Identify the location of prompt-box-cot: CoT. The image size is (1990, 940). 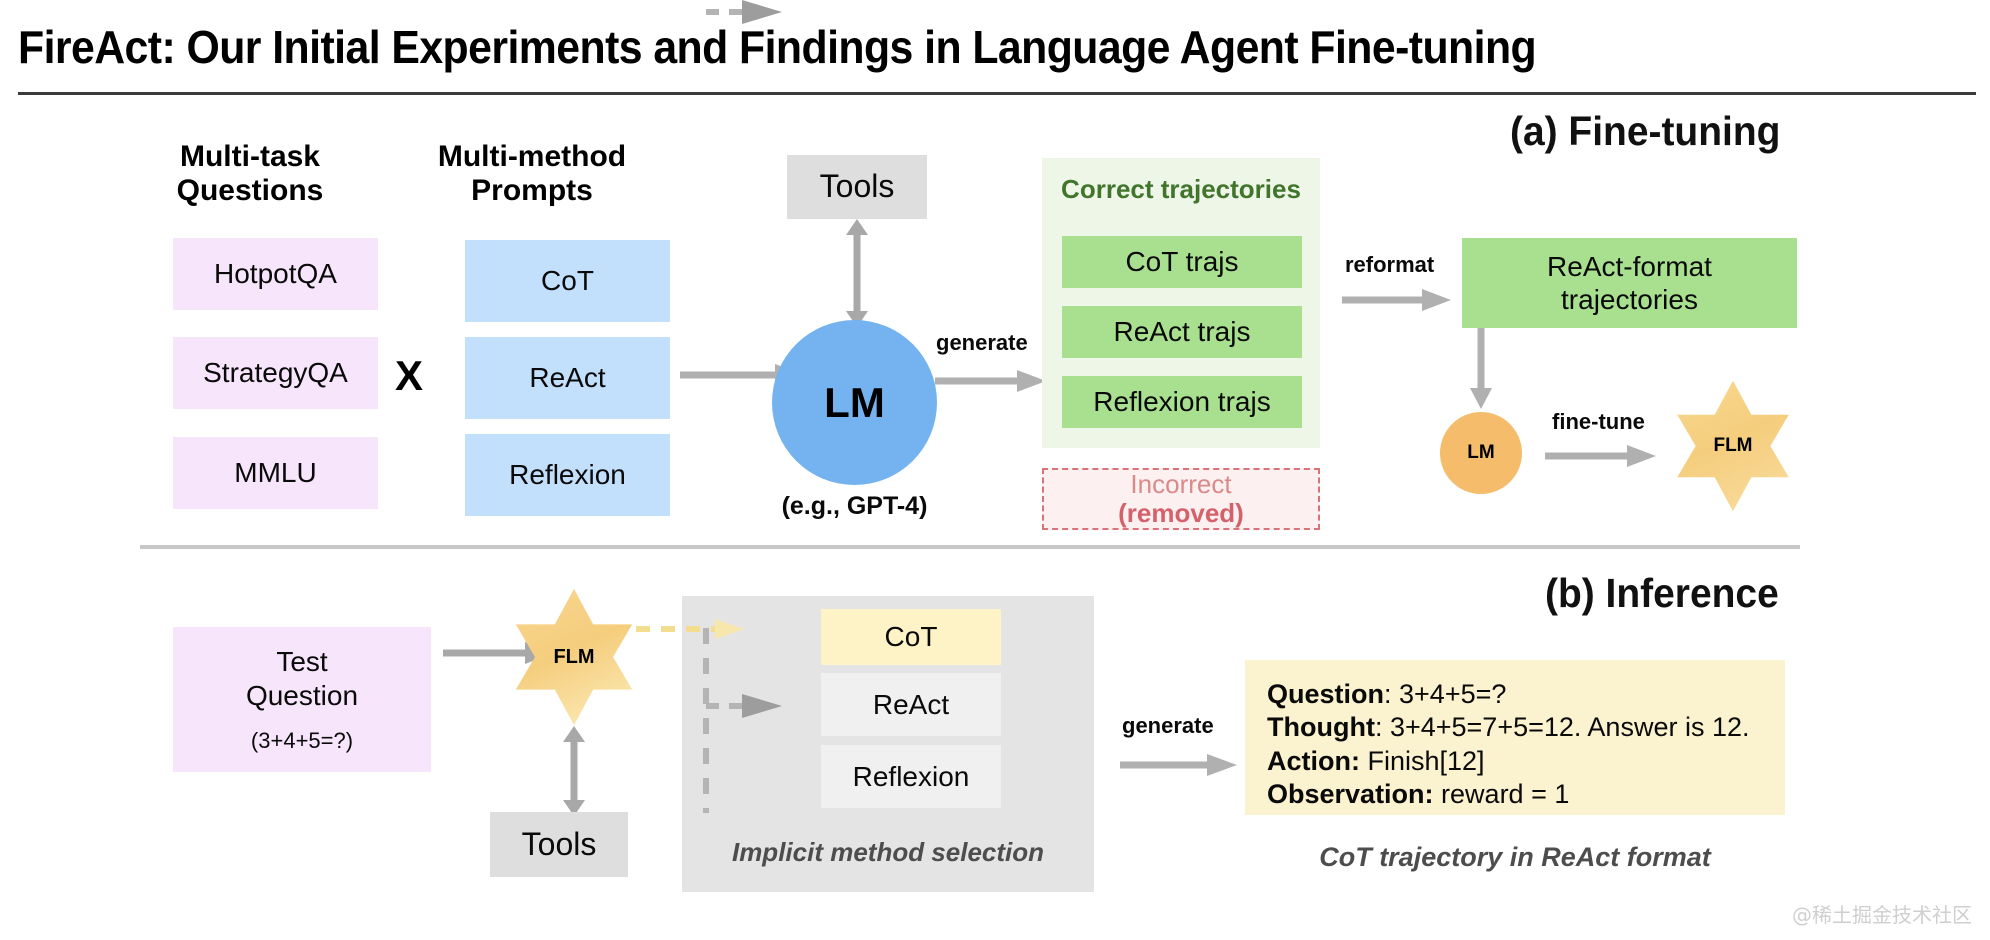
(567, 281).